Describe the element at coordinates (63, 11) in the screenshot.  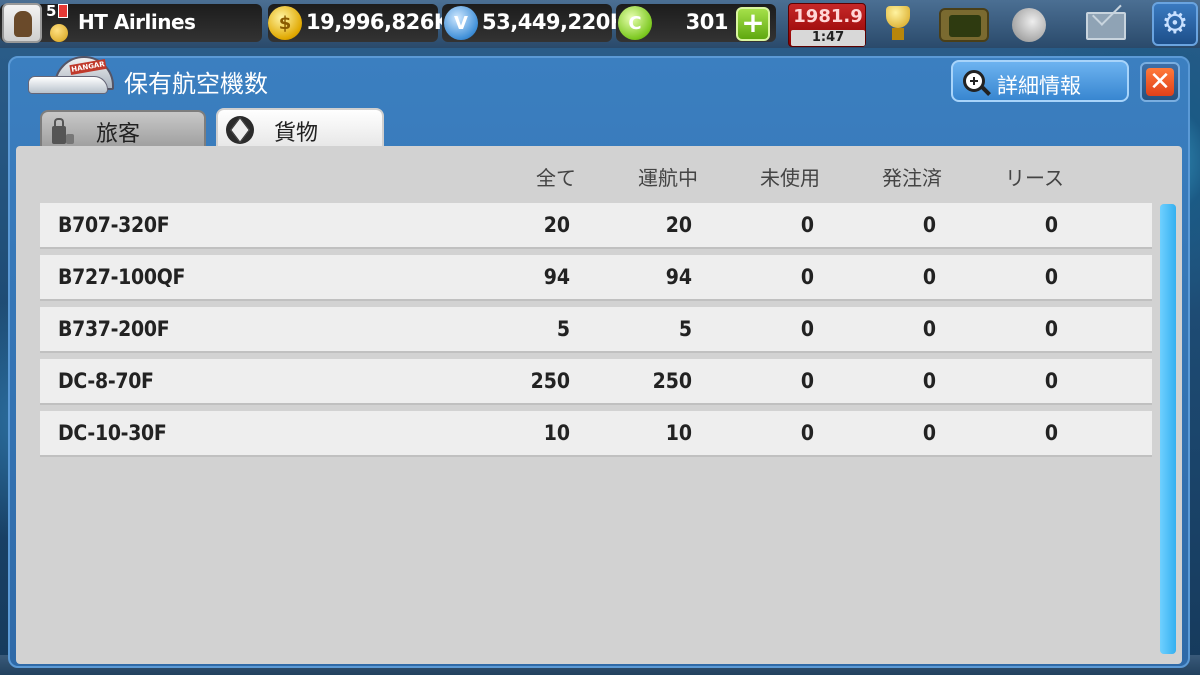
I see `flag-icon` at that location.